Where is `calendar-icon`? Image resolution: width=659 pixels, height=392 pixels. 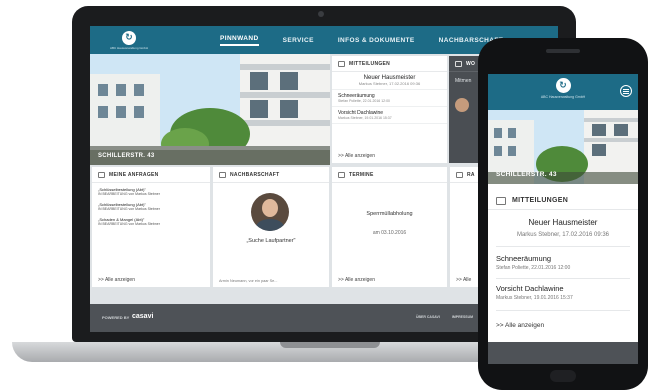
calendar-icon is located at coordinates (341, 175).